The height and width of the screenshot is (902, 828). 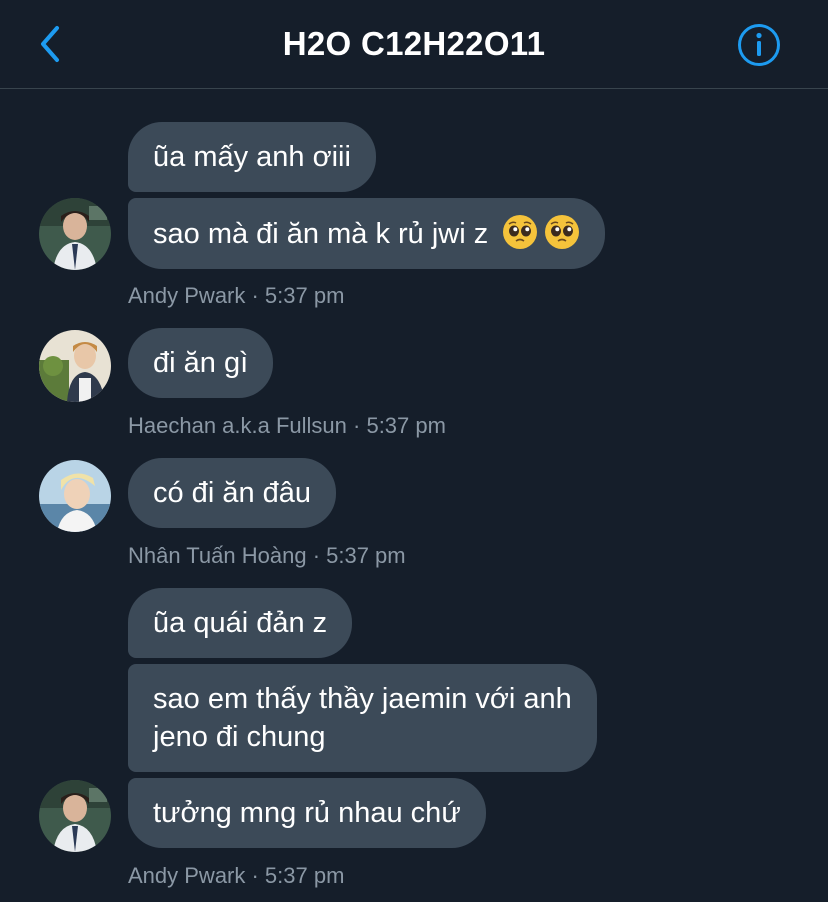 What do you see at coordinates (362, 699) in the screenshot?
I see `message-text-line: sao em thấy thầy jaemin với anh` at bounding box center [362, 699].